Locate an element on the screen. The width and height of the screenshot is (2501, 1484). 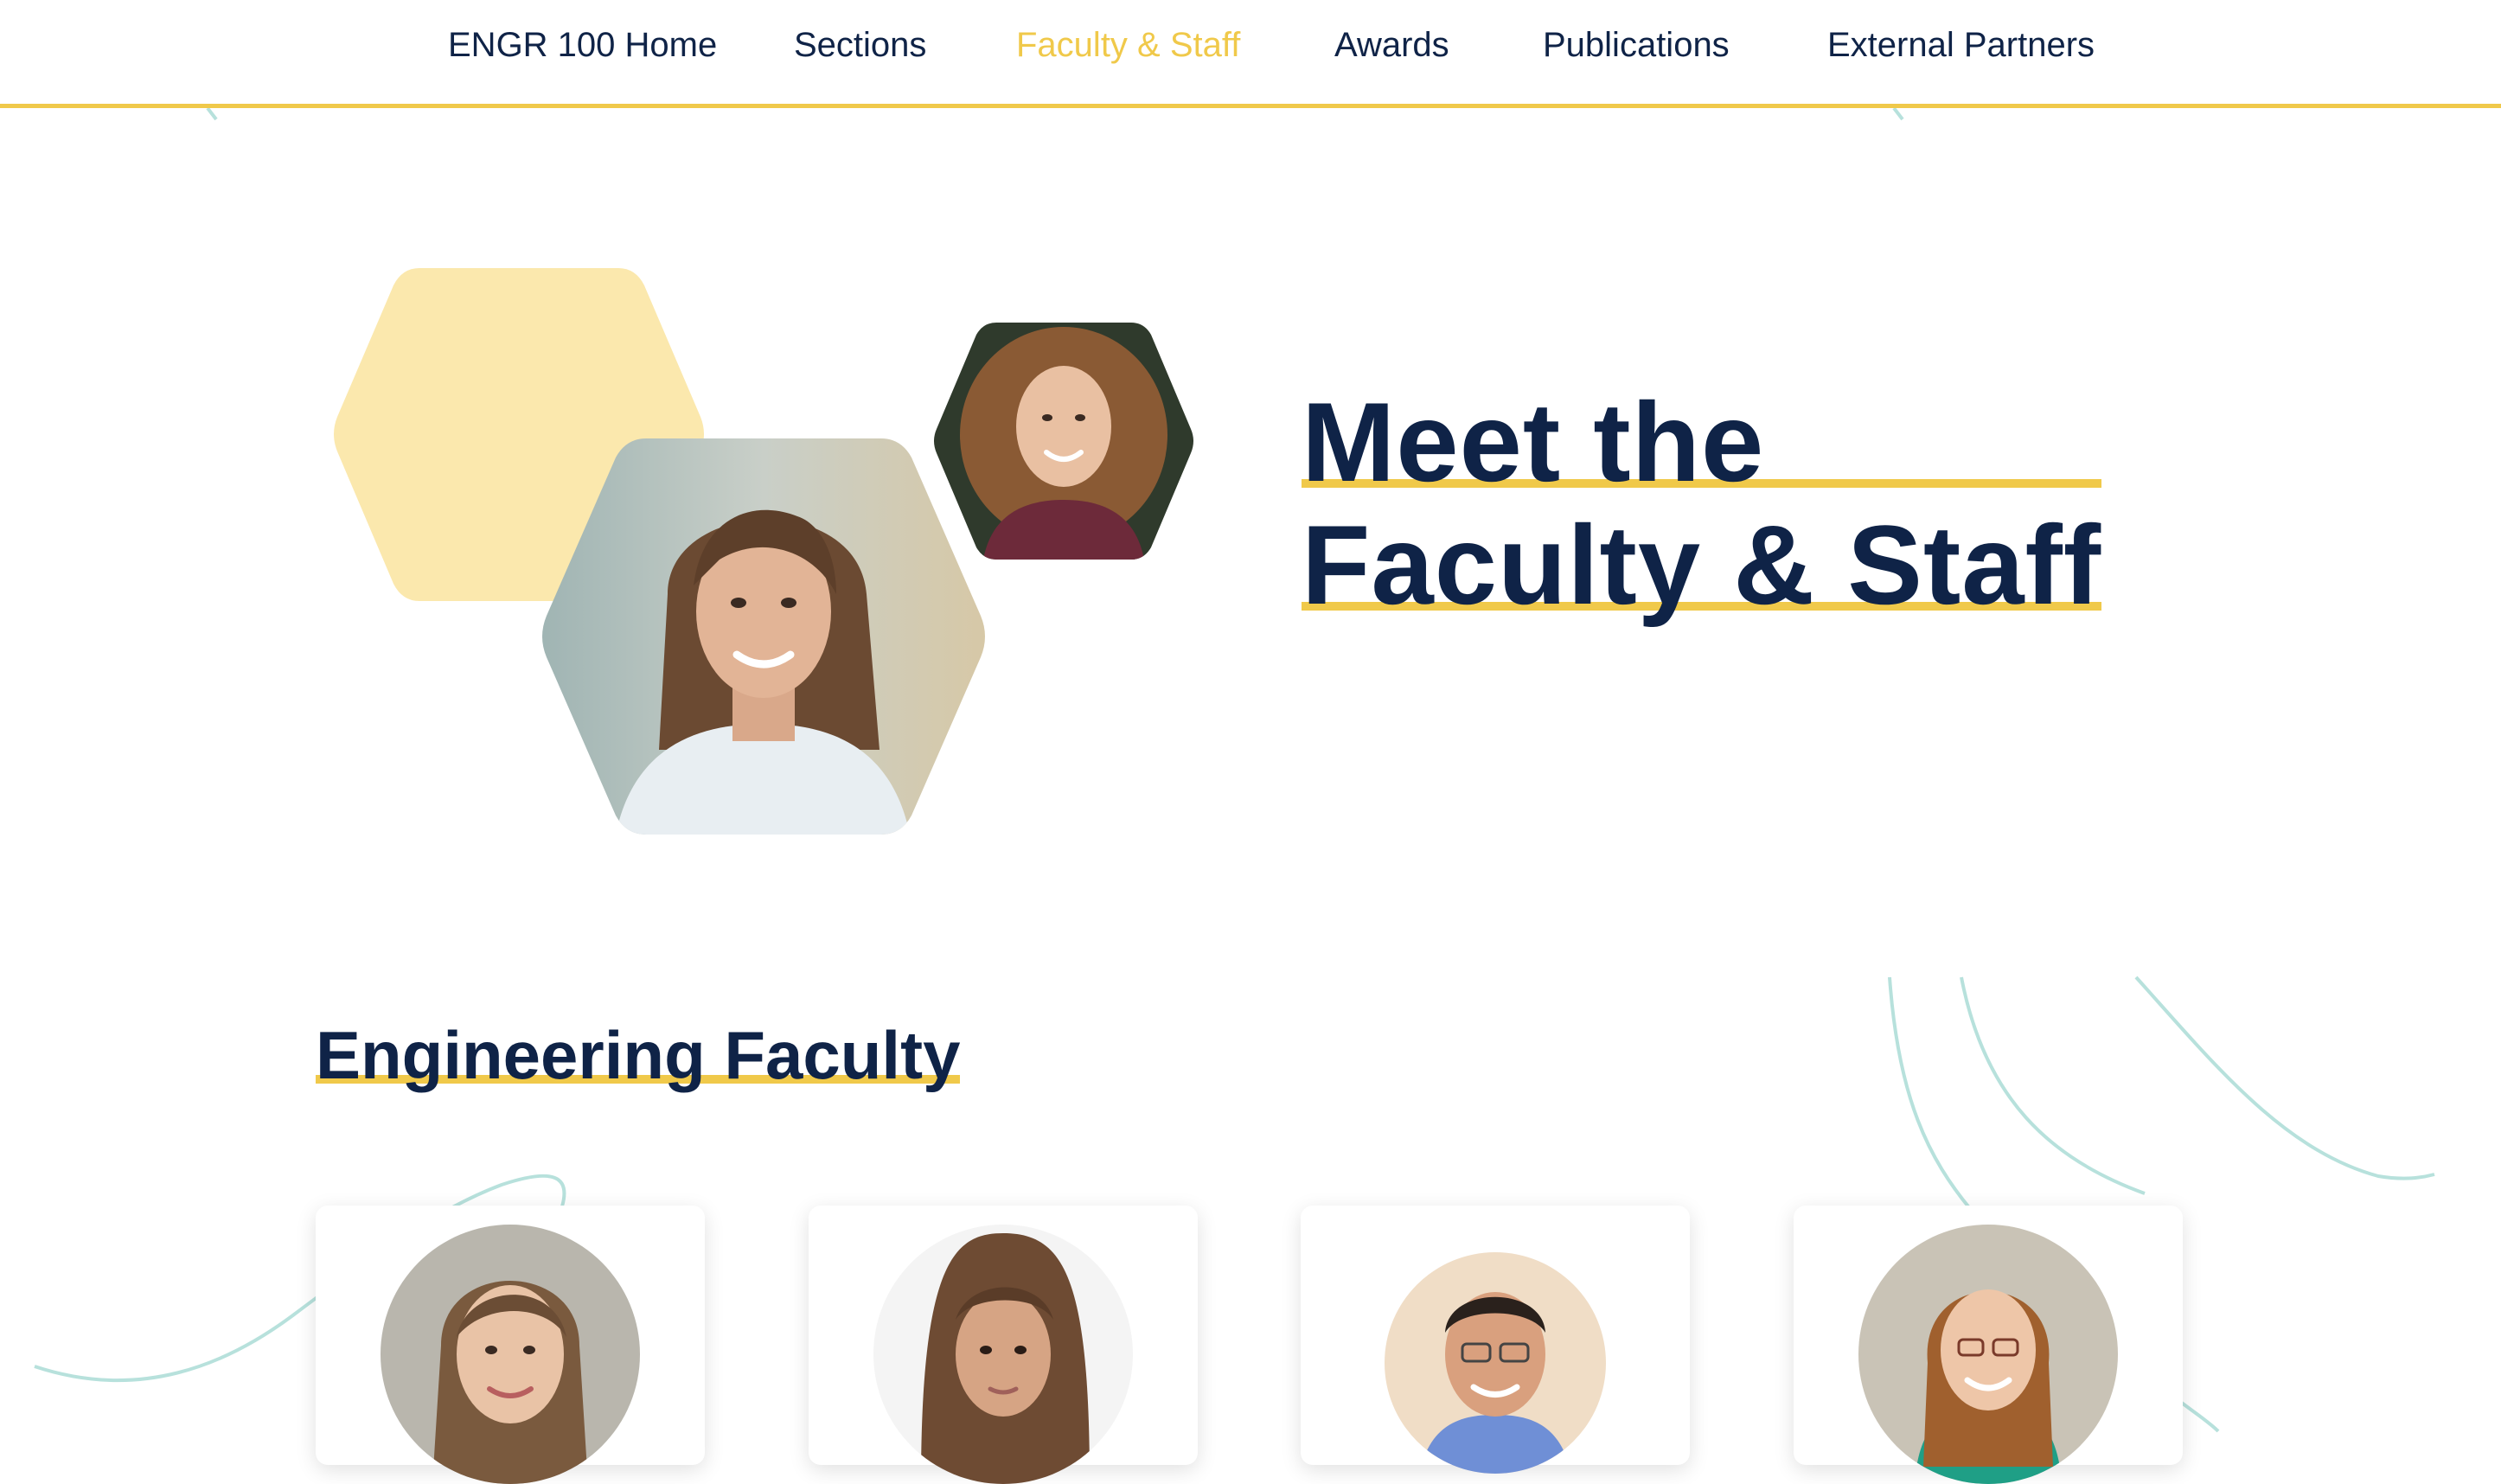
section-title-text: Engineering Faculty is located at coordinates (638, 1055).